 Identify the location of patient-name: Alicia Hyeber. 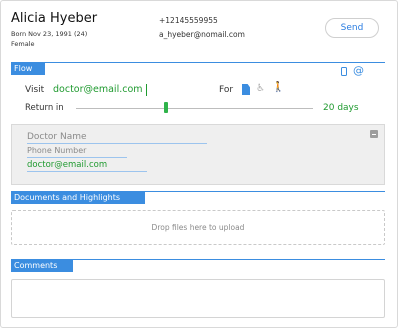
(54, 18).